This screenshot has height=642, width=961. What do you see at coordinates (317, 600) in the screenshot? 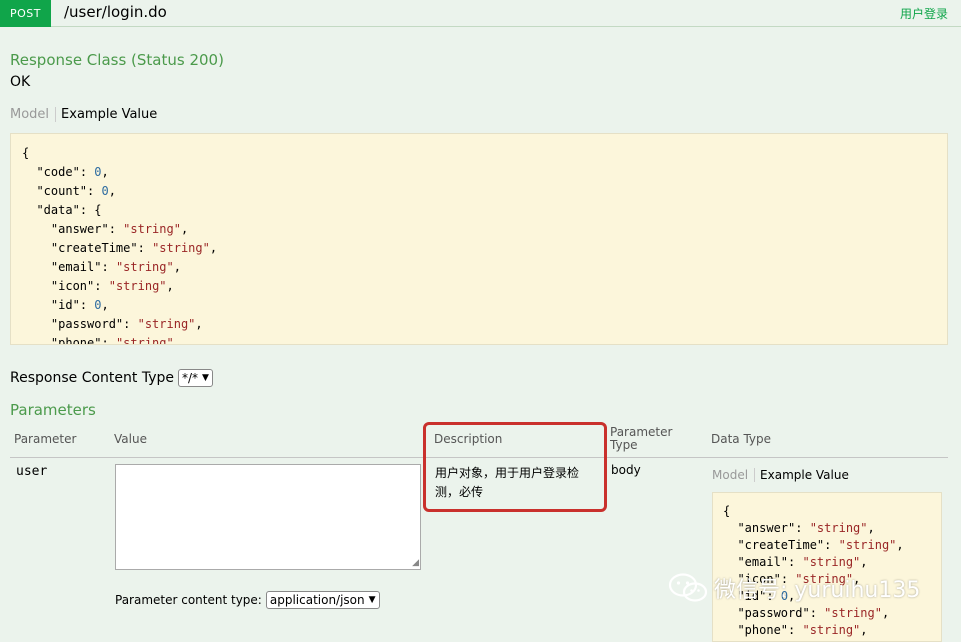
I see `parameter-content-type-value: application/json` at bounding box center [317, 600].